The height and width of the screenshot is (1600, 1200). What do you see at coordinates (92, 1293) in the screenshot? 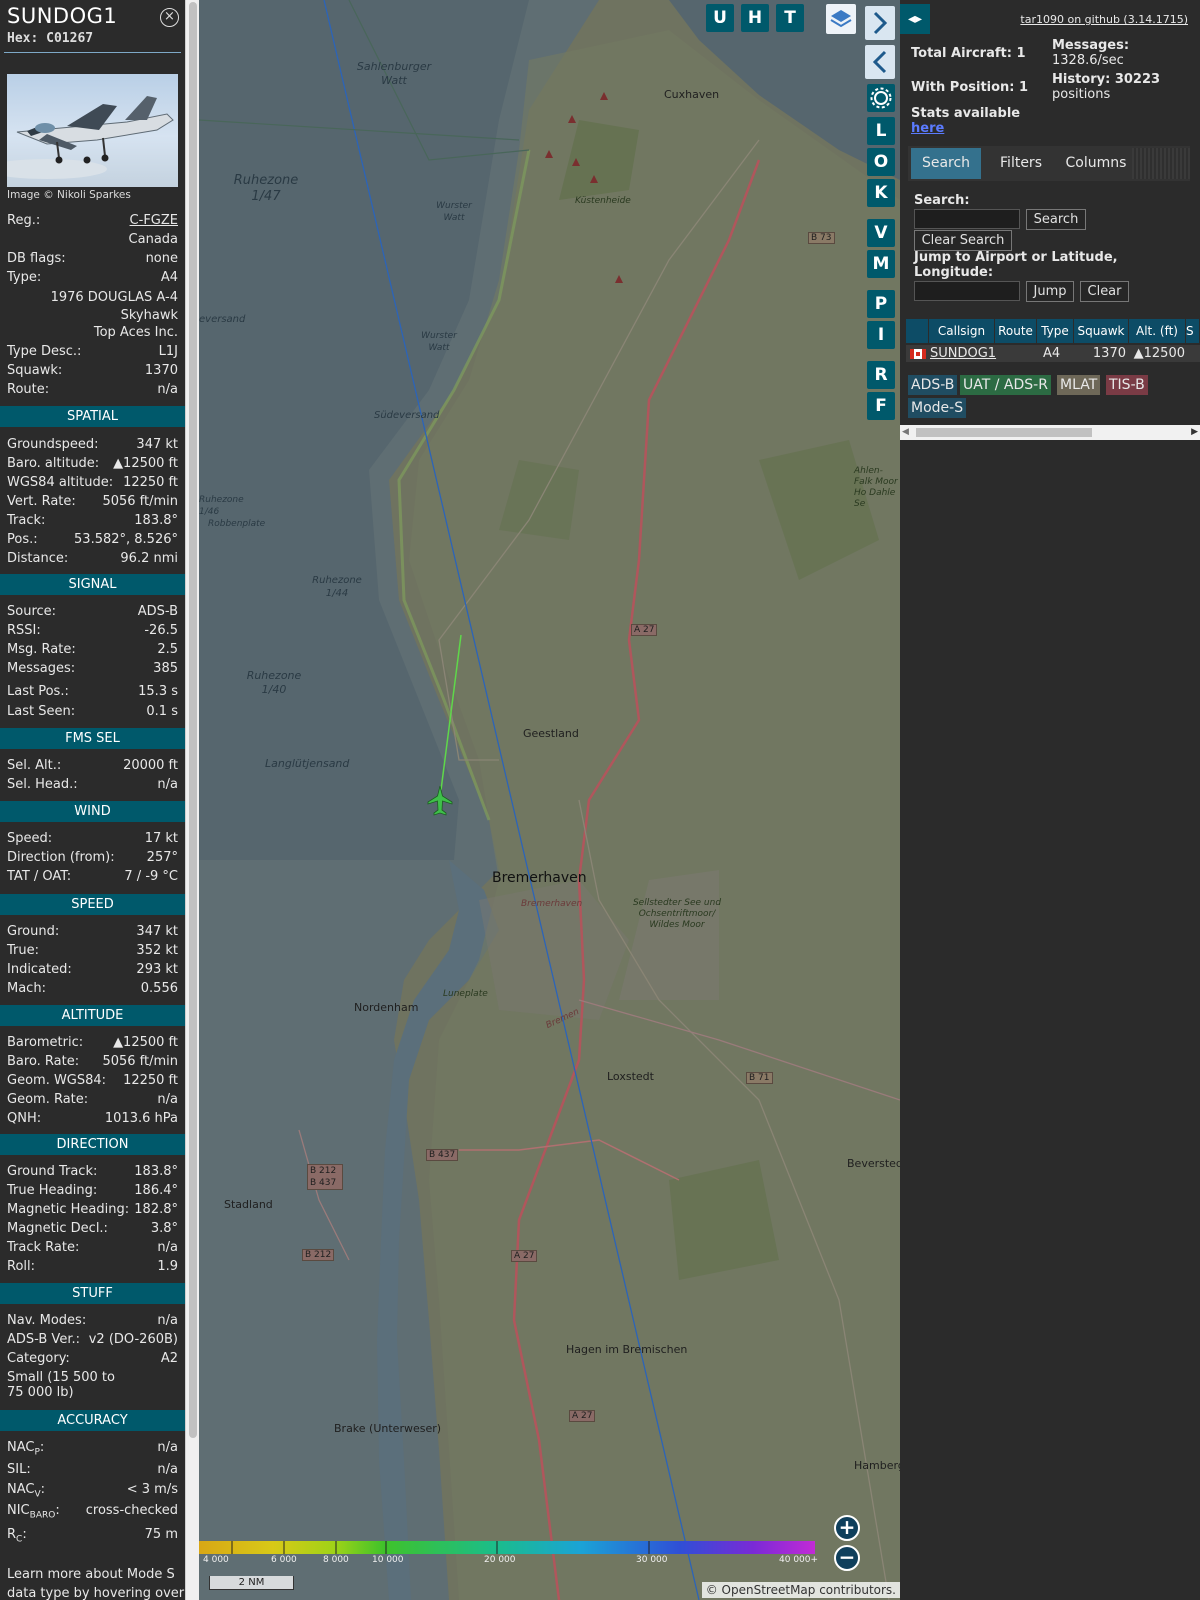
I see `section-stuff: STUFF` at bounding box center [92, 1293].